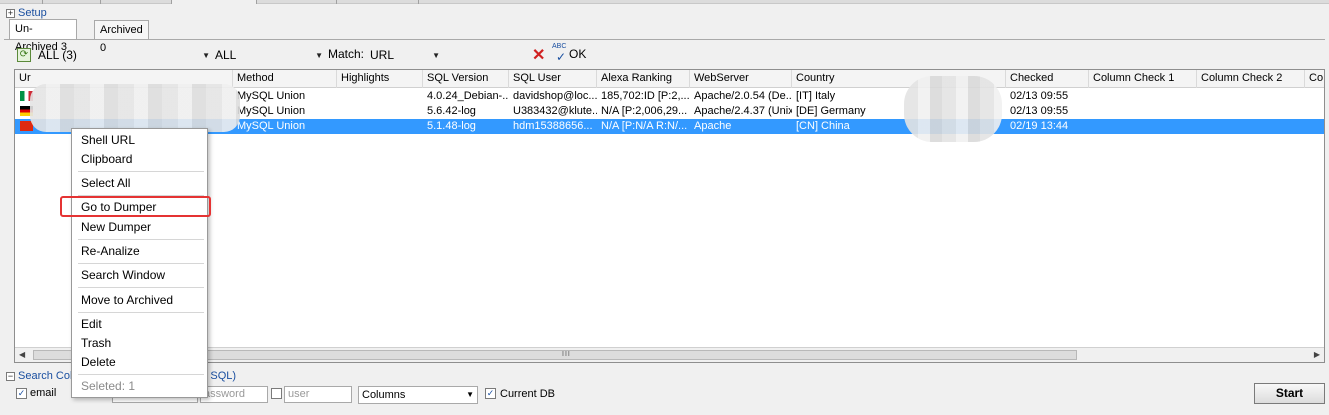 The width and height of the screenshot is (1329, 415). I want to click on menu-footer-selected-count: Seleted: 1, so click(108, 386).